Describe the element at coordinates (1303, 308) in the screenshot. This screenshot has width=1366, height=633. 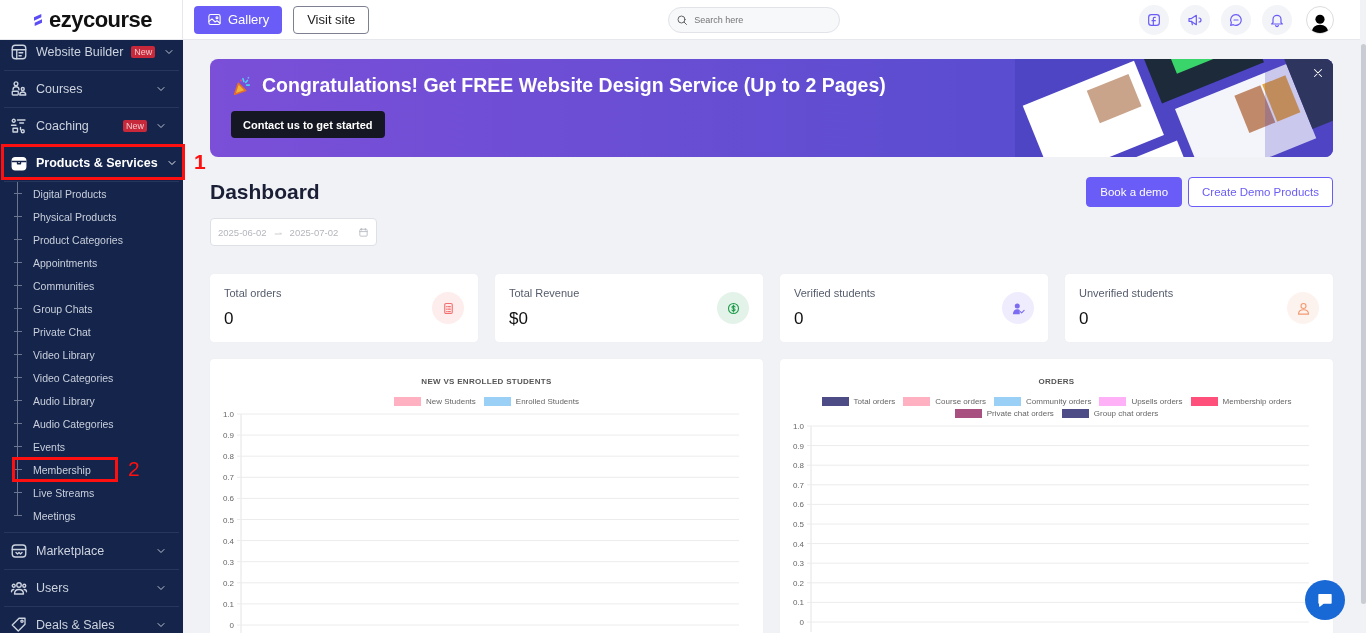
I see `user-icon` at that location.